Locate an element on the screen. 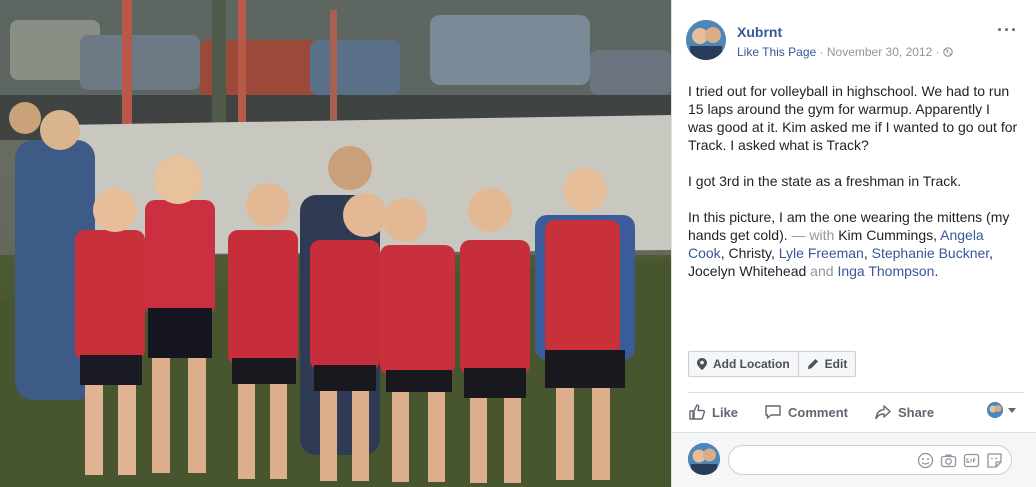 The width and height of the screenshot is (1036, 487). camera-icon is located at coordinates (948, 460).